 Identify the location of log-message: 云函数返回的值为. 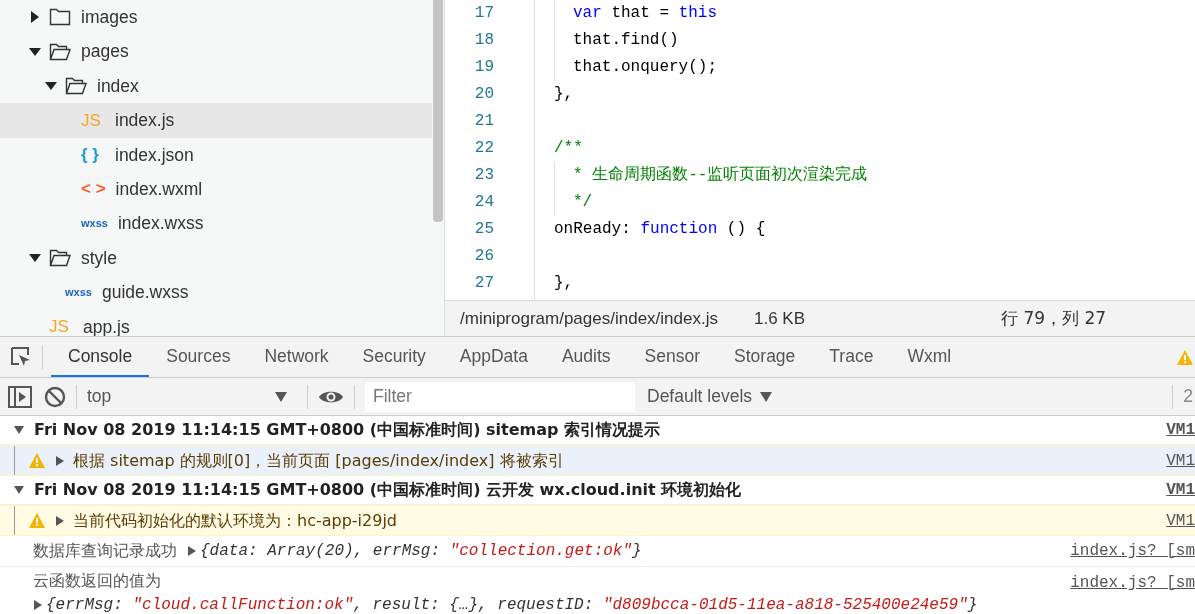
(97, 581).